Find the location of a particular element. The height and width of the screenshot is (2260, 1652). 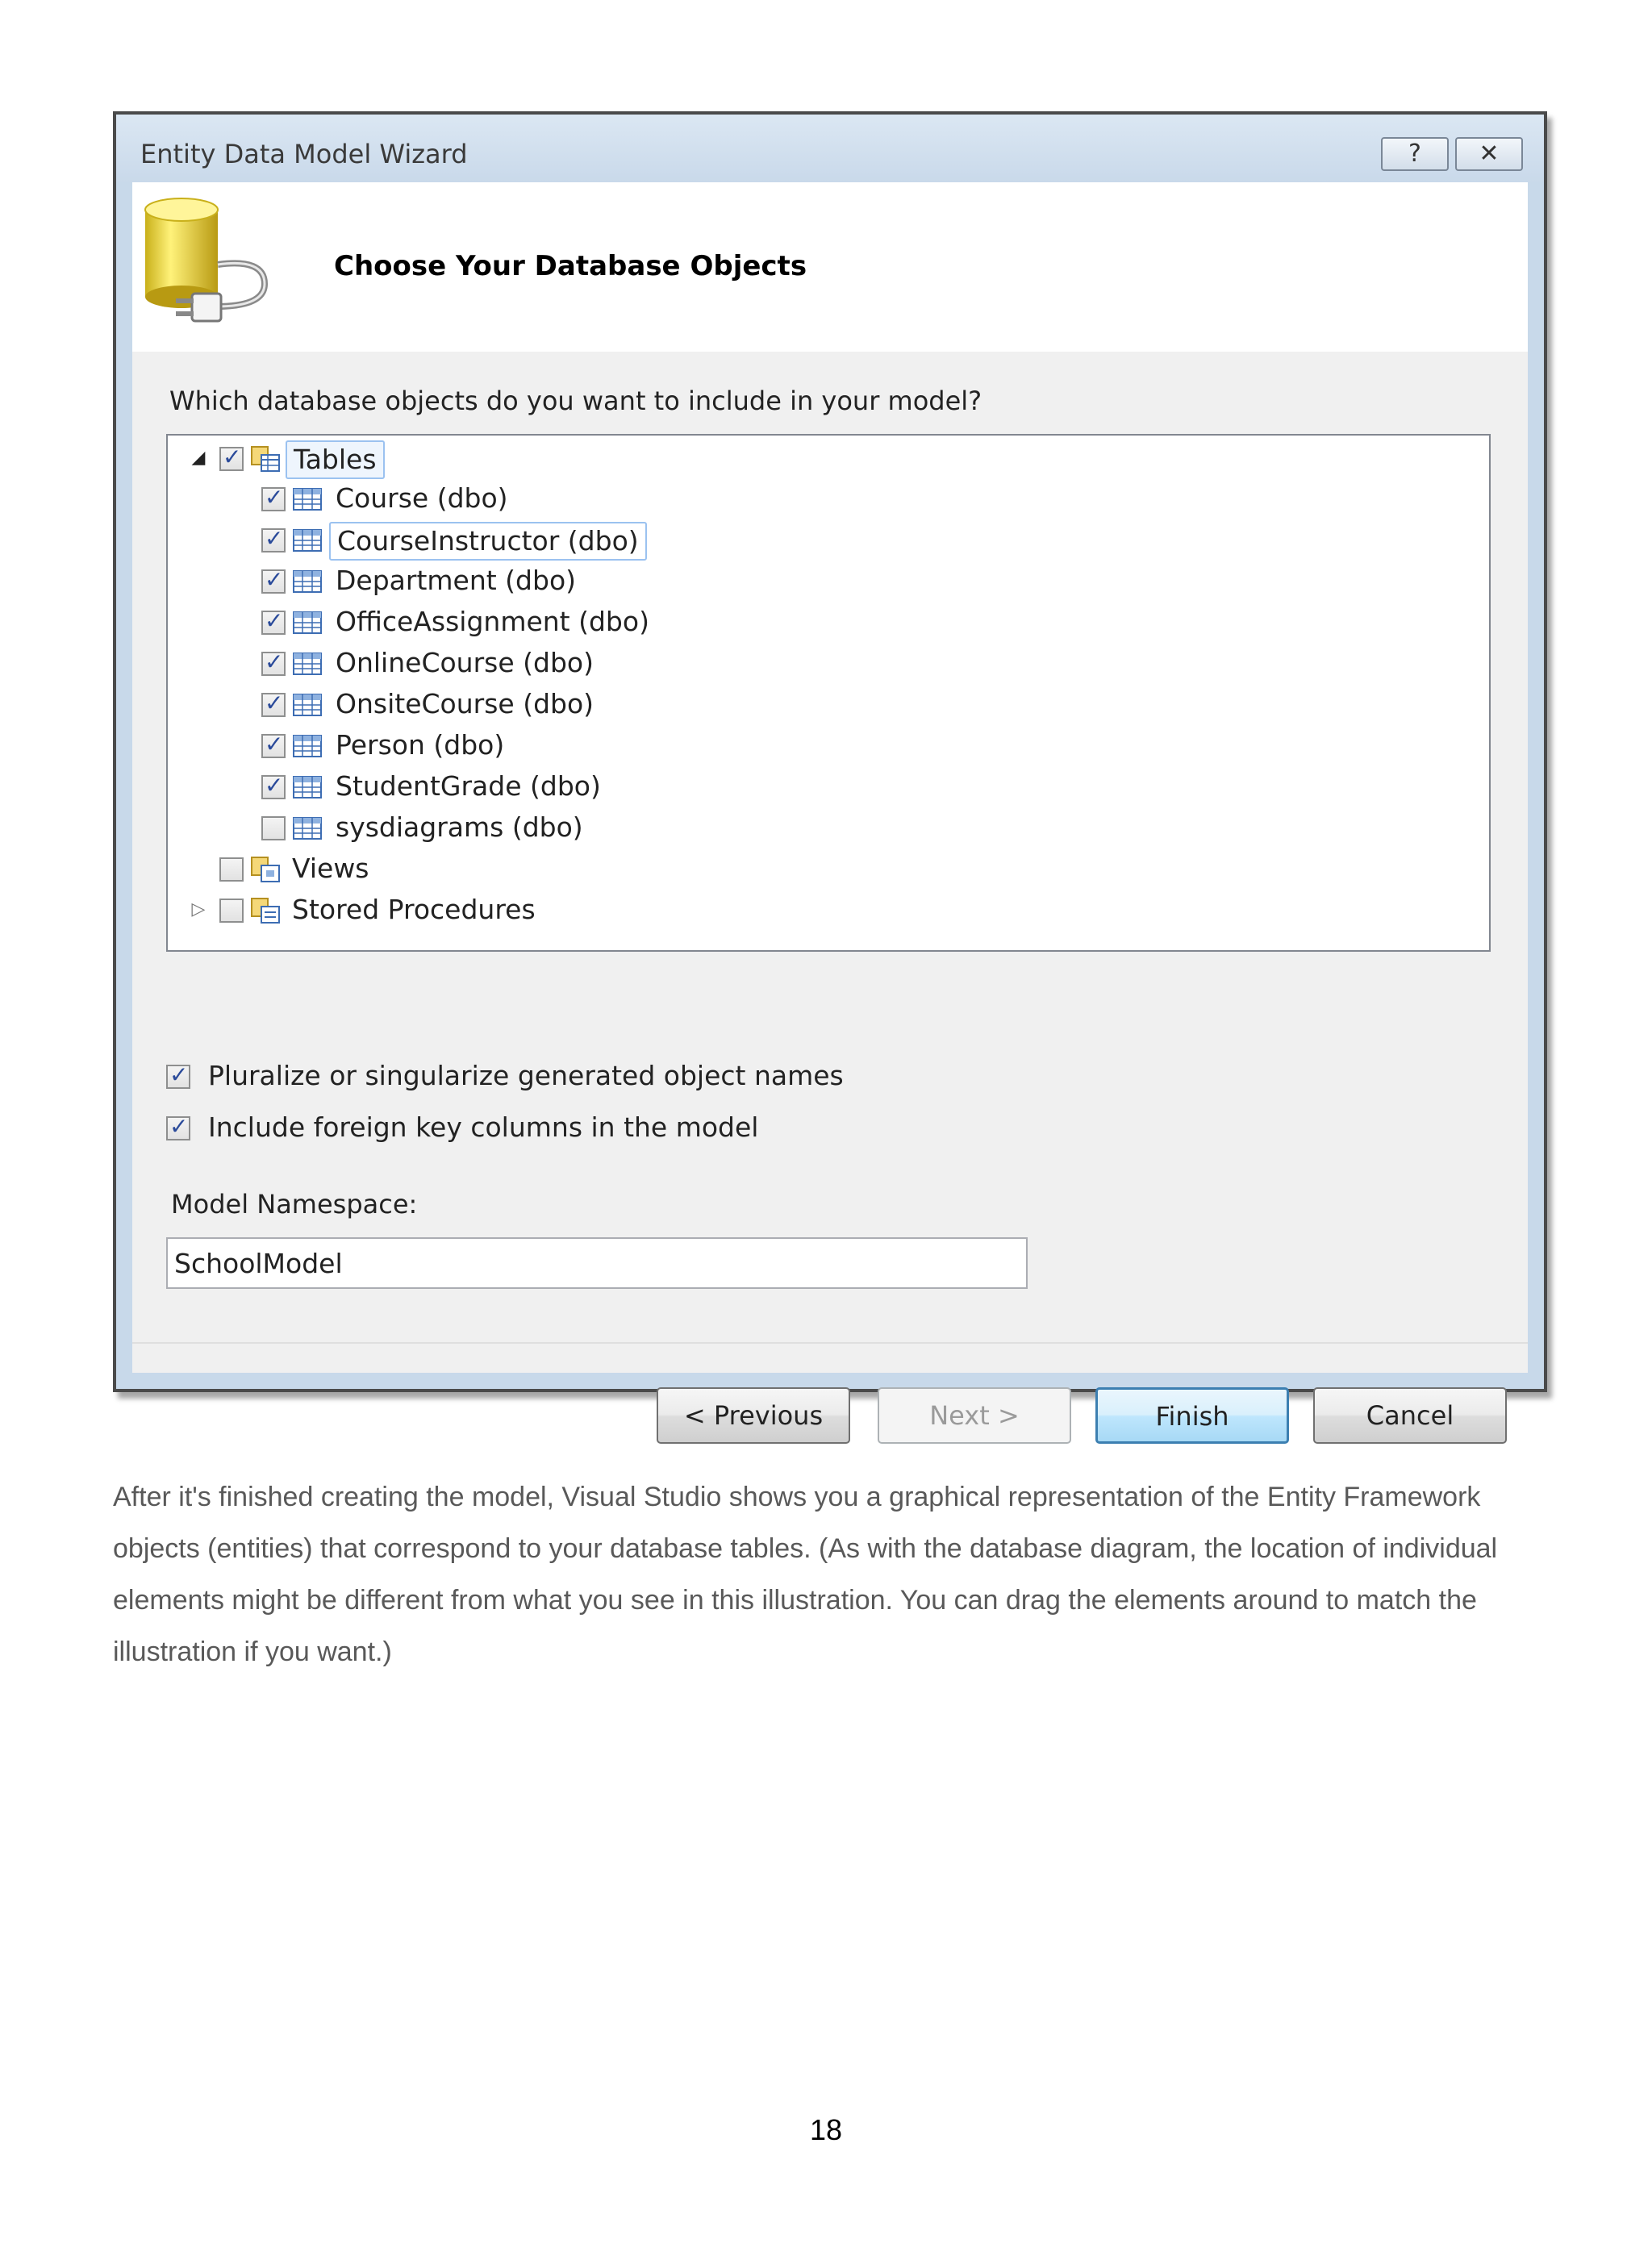

tree-node-label: sysdiagrams (dbo) is located at coordinates (459, 827).